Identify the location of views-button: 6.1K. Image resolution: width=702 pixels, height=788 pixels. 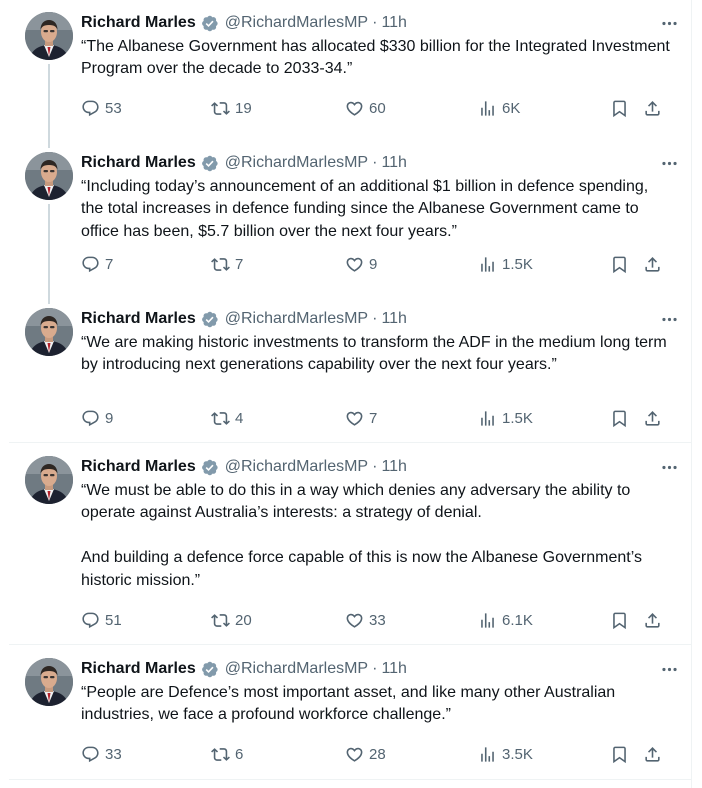
(505, 620).